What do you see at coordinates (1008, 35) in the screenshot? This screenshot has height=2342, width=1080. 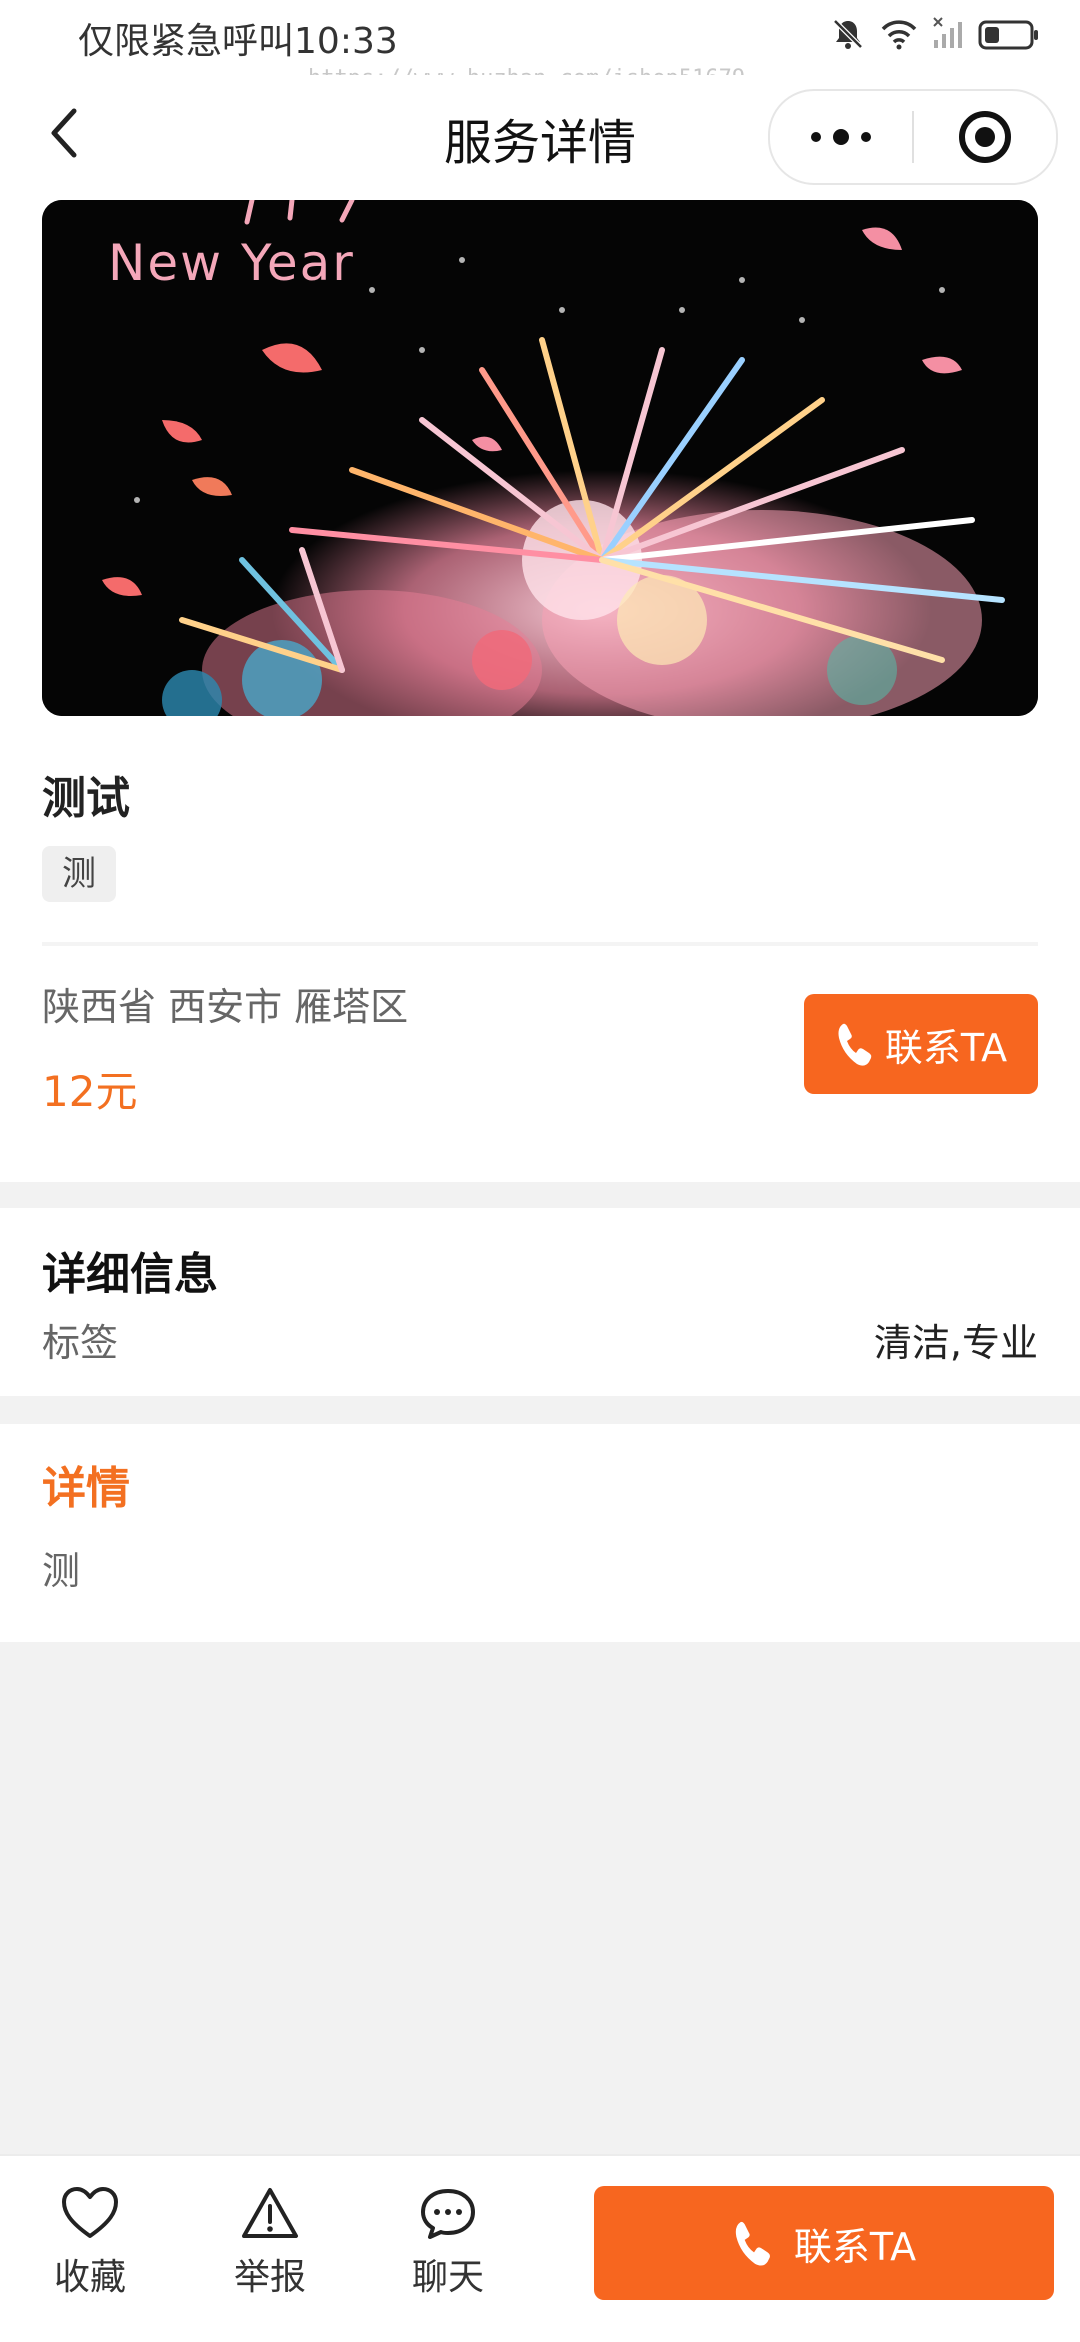 I see `battery-icon` at bounding box center [1008, 35].